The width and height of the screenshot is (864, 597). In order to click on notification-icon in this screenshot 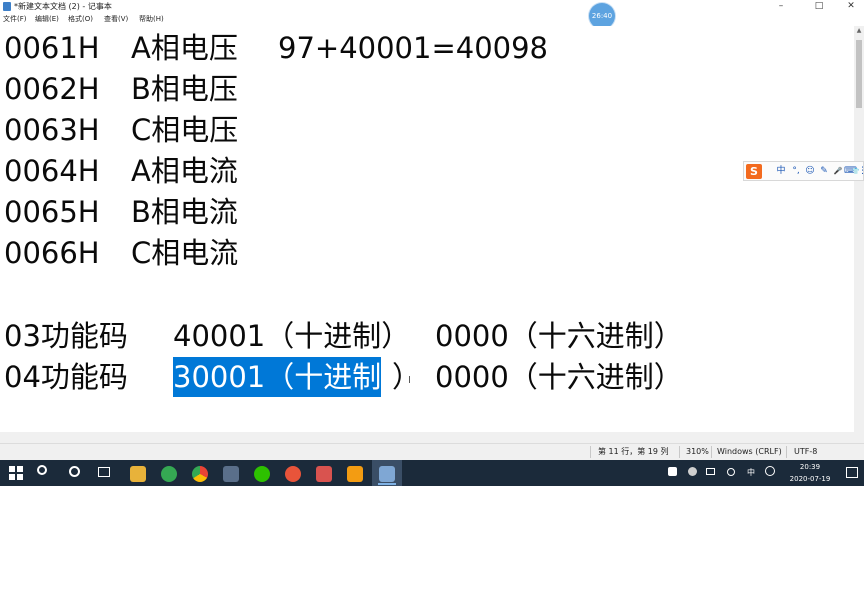, I will do `click(852, 472)`.